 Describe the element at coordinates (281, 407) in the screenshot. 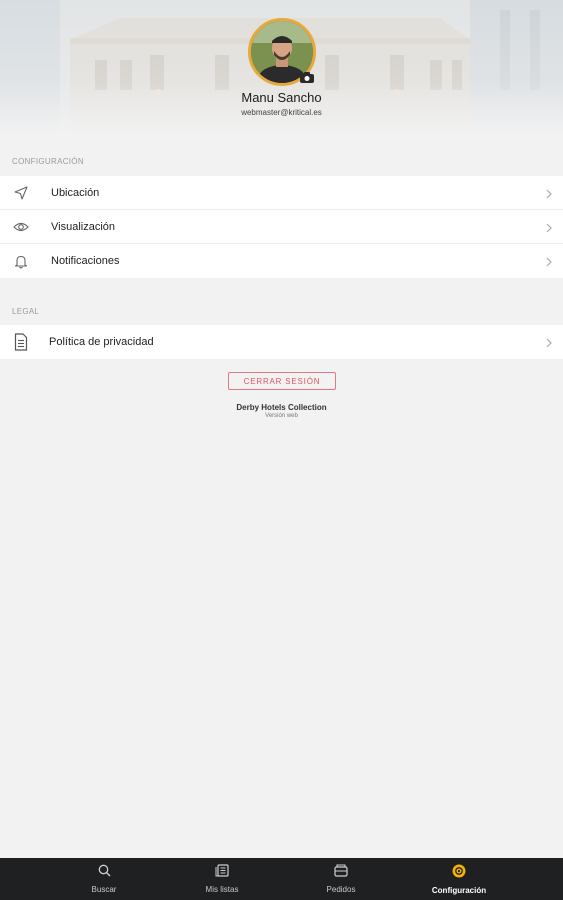

I see `organization-name: Derby Hotels Collection` at that location.